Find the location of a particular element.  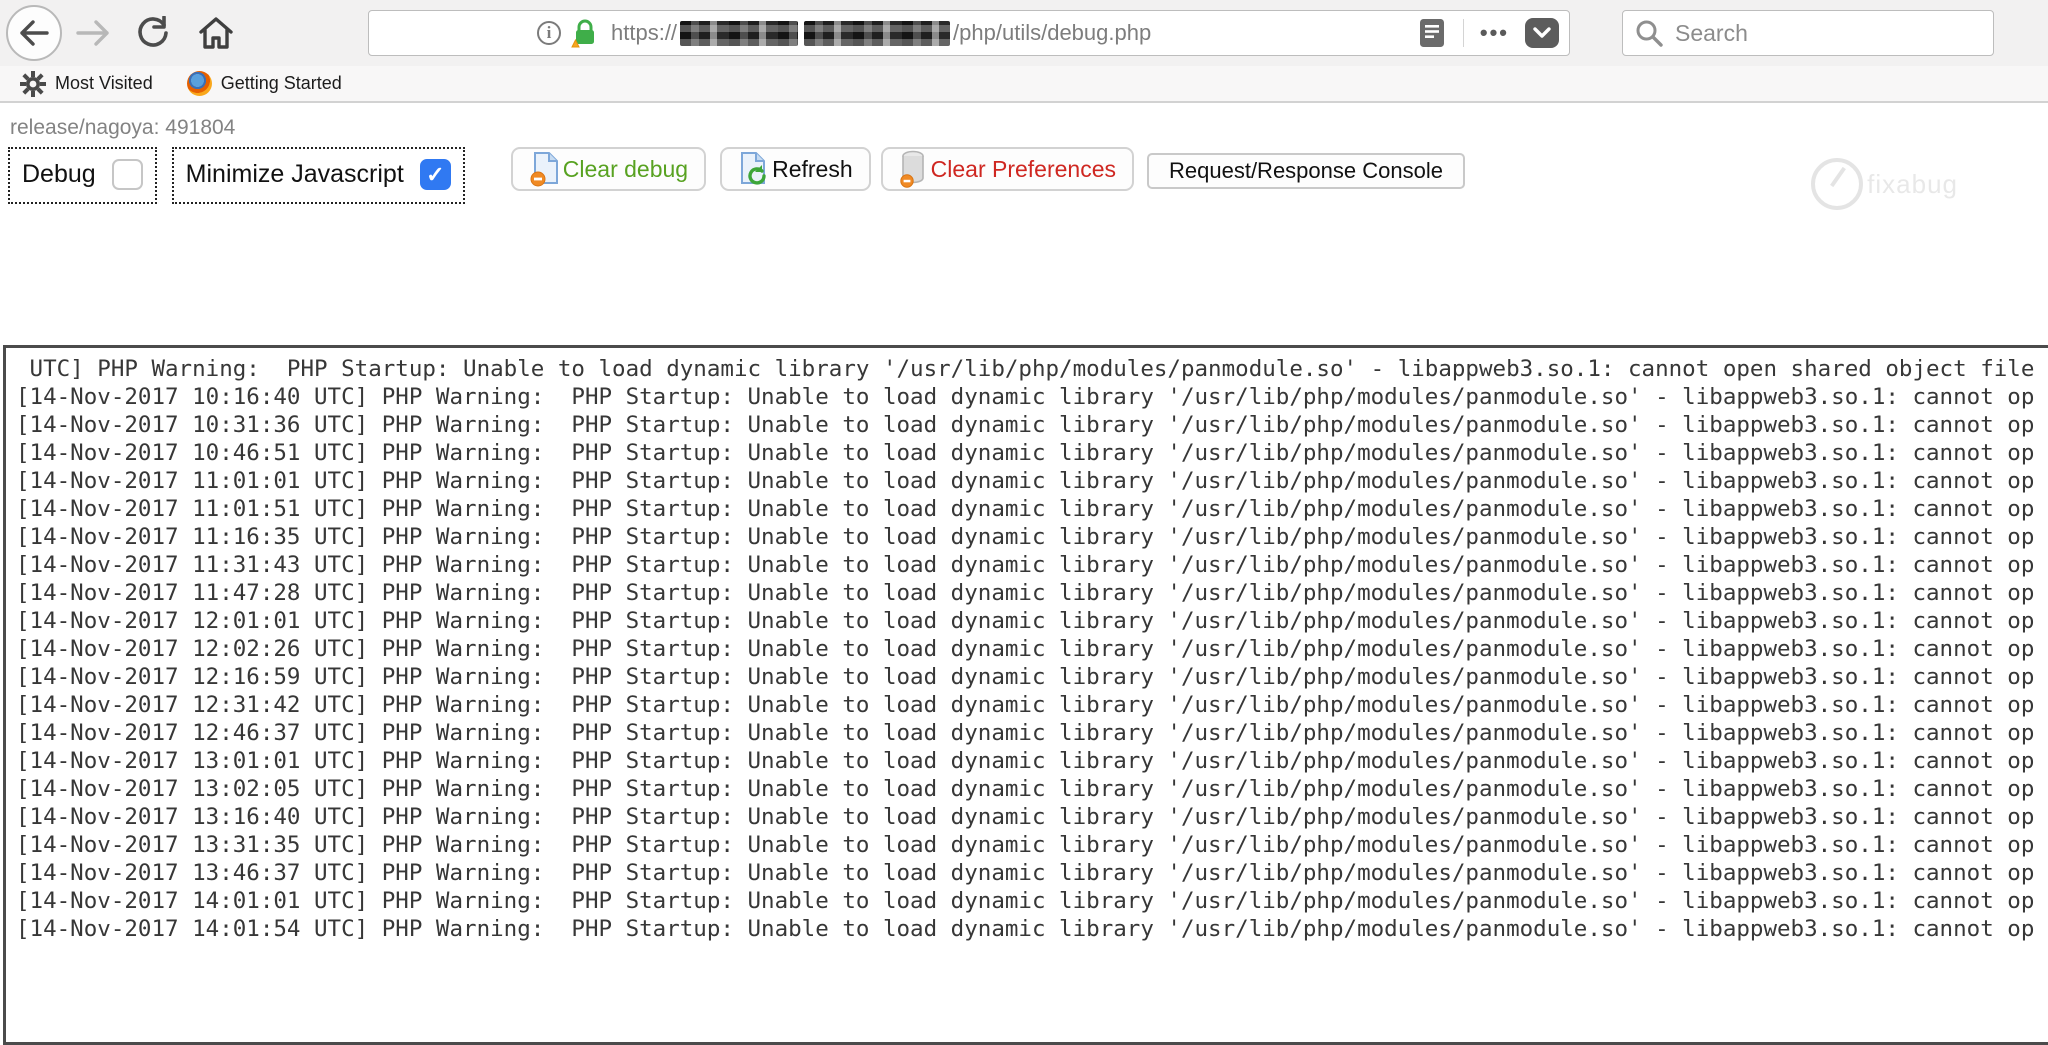

minimize-js-checkbox: ✓ is located at coordinates (435, 174).